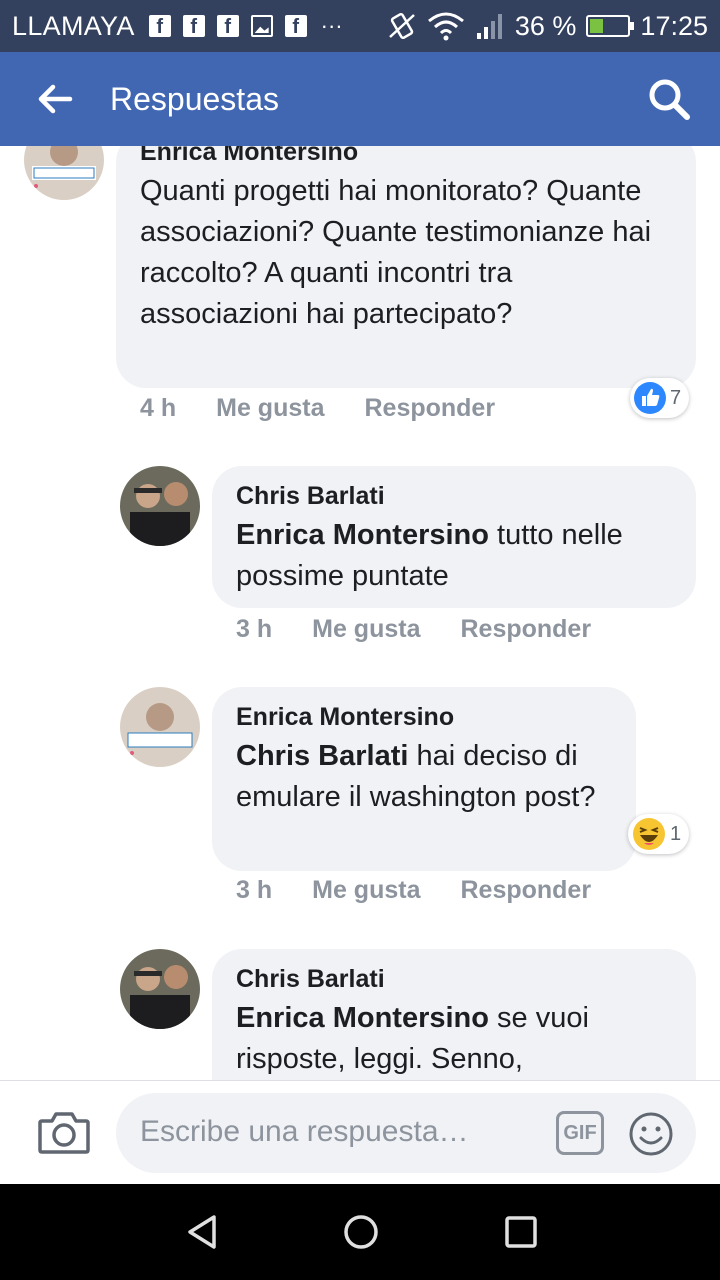 The image size is (720, 1280). Describe the element at coordinates (521, 1232) in the screenshot. I see `nav-recents-icon` at that location.